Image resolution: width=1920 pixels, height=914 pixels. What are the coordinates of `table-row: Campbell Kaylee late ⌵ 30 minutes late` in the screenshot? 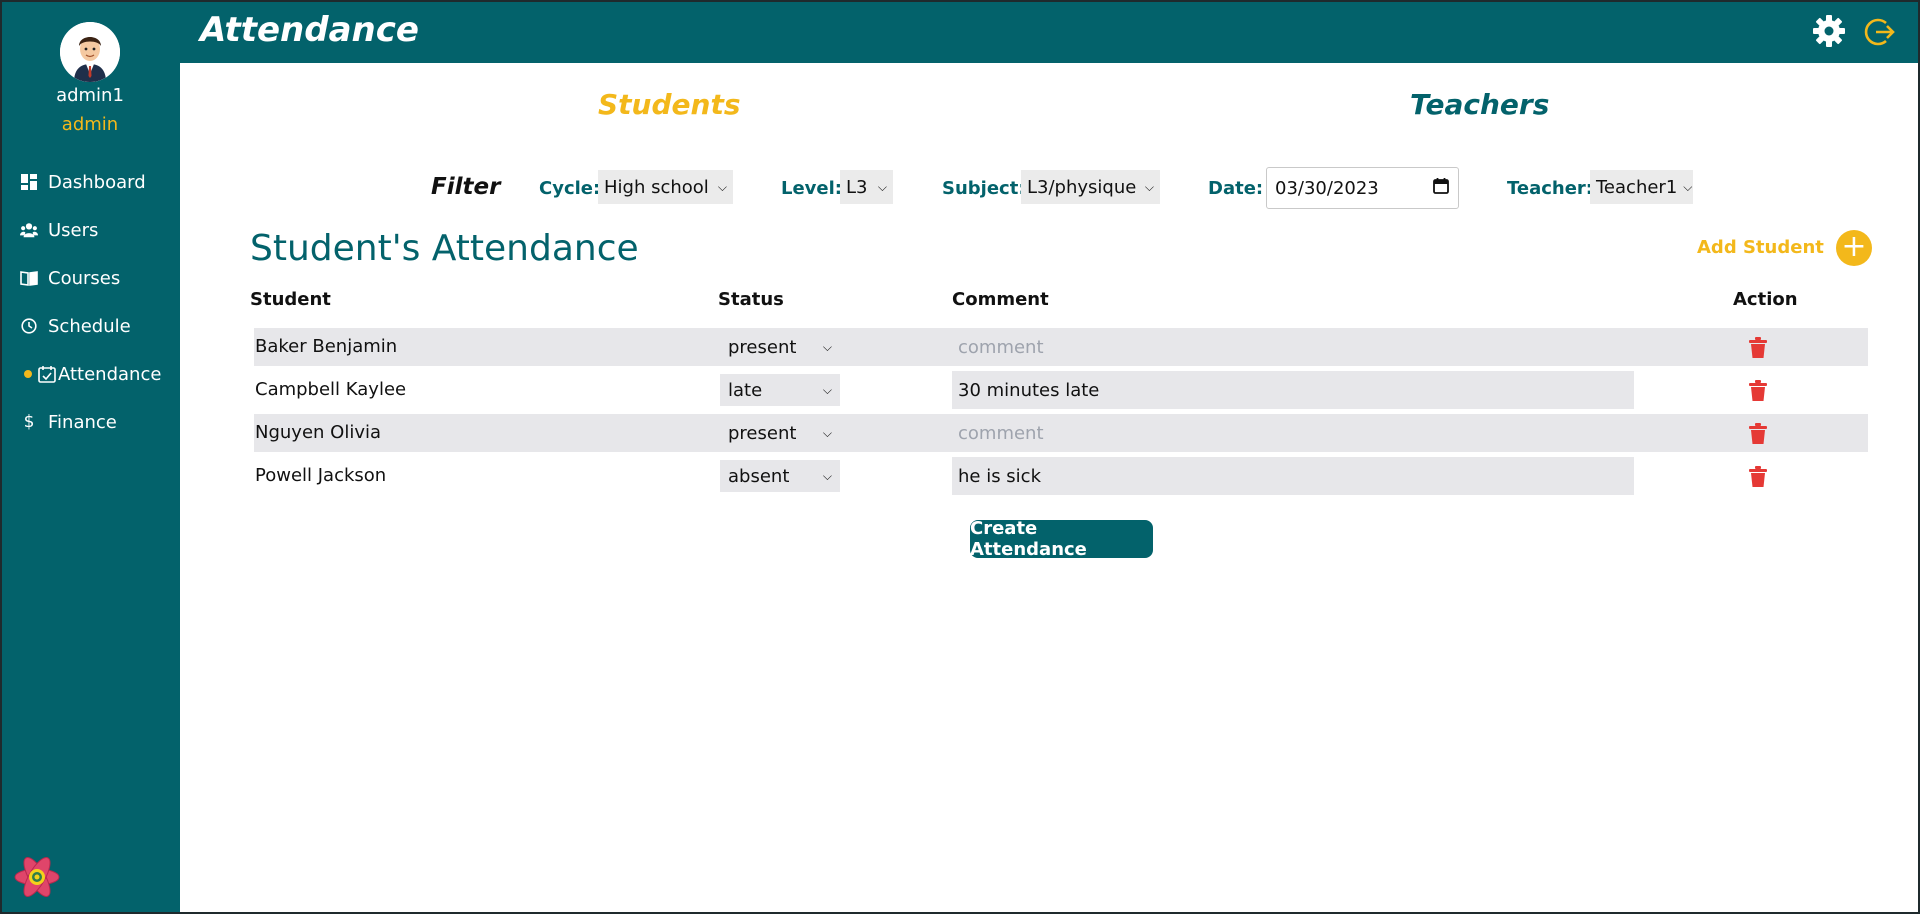 It's located at (1061, 390).